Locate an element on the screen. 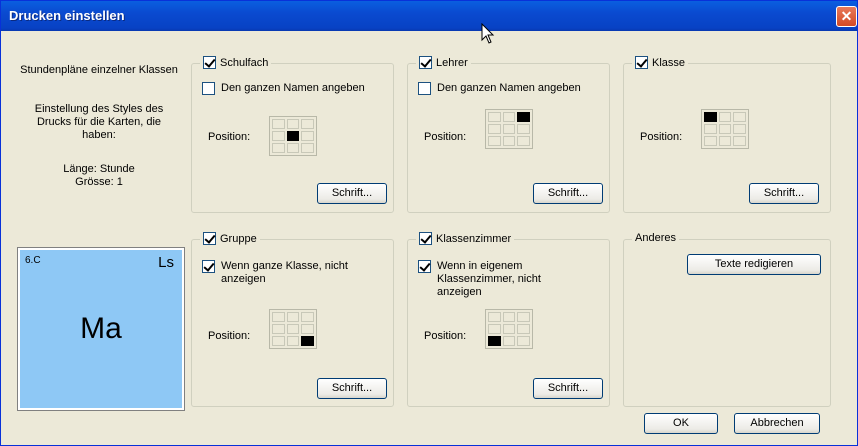 This screenshot has width=858, height=446. gruppe-hide-option: Wenn ganze Klasse, nicht anzeigen is located at coordinates (291, 273).